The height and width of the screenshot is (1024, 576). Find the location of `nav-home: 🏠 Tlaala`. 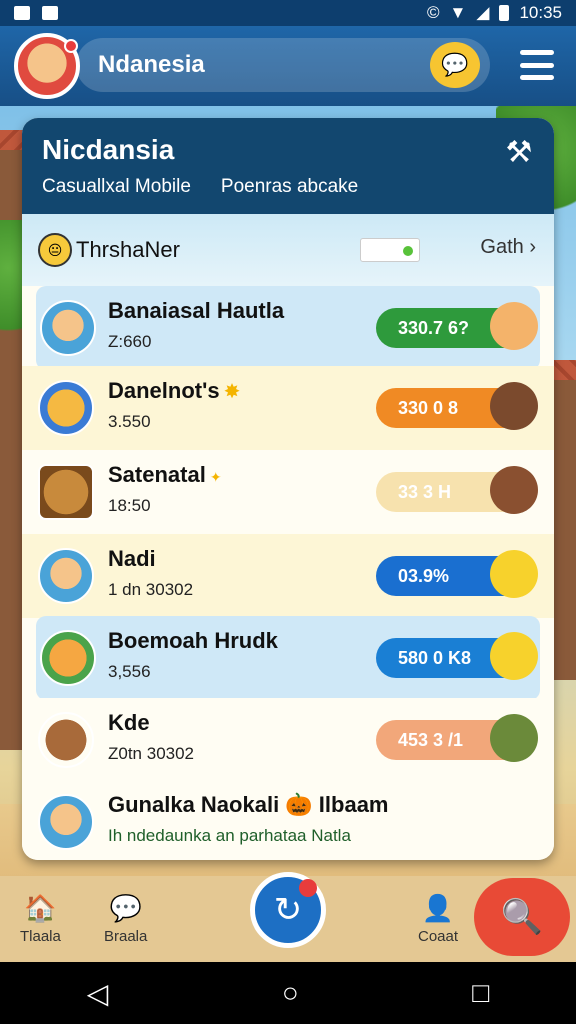

nav-home: 🏠 Tlaala is located at coordinates (40, 917).